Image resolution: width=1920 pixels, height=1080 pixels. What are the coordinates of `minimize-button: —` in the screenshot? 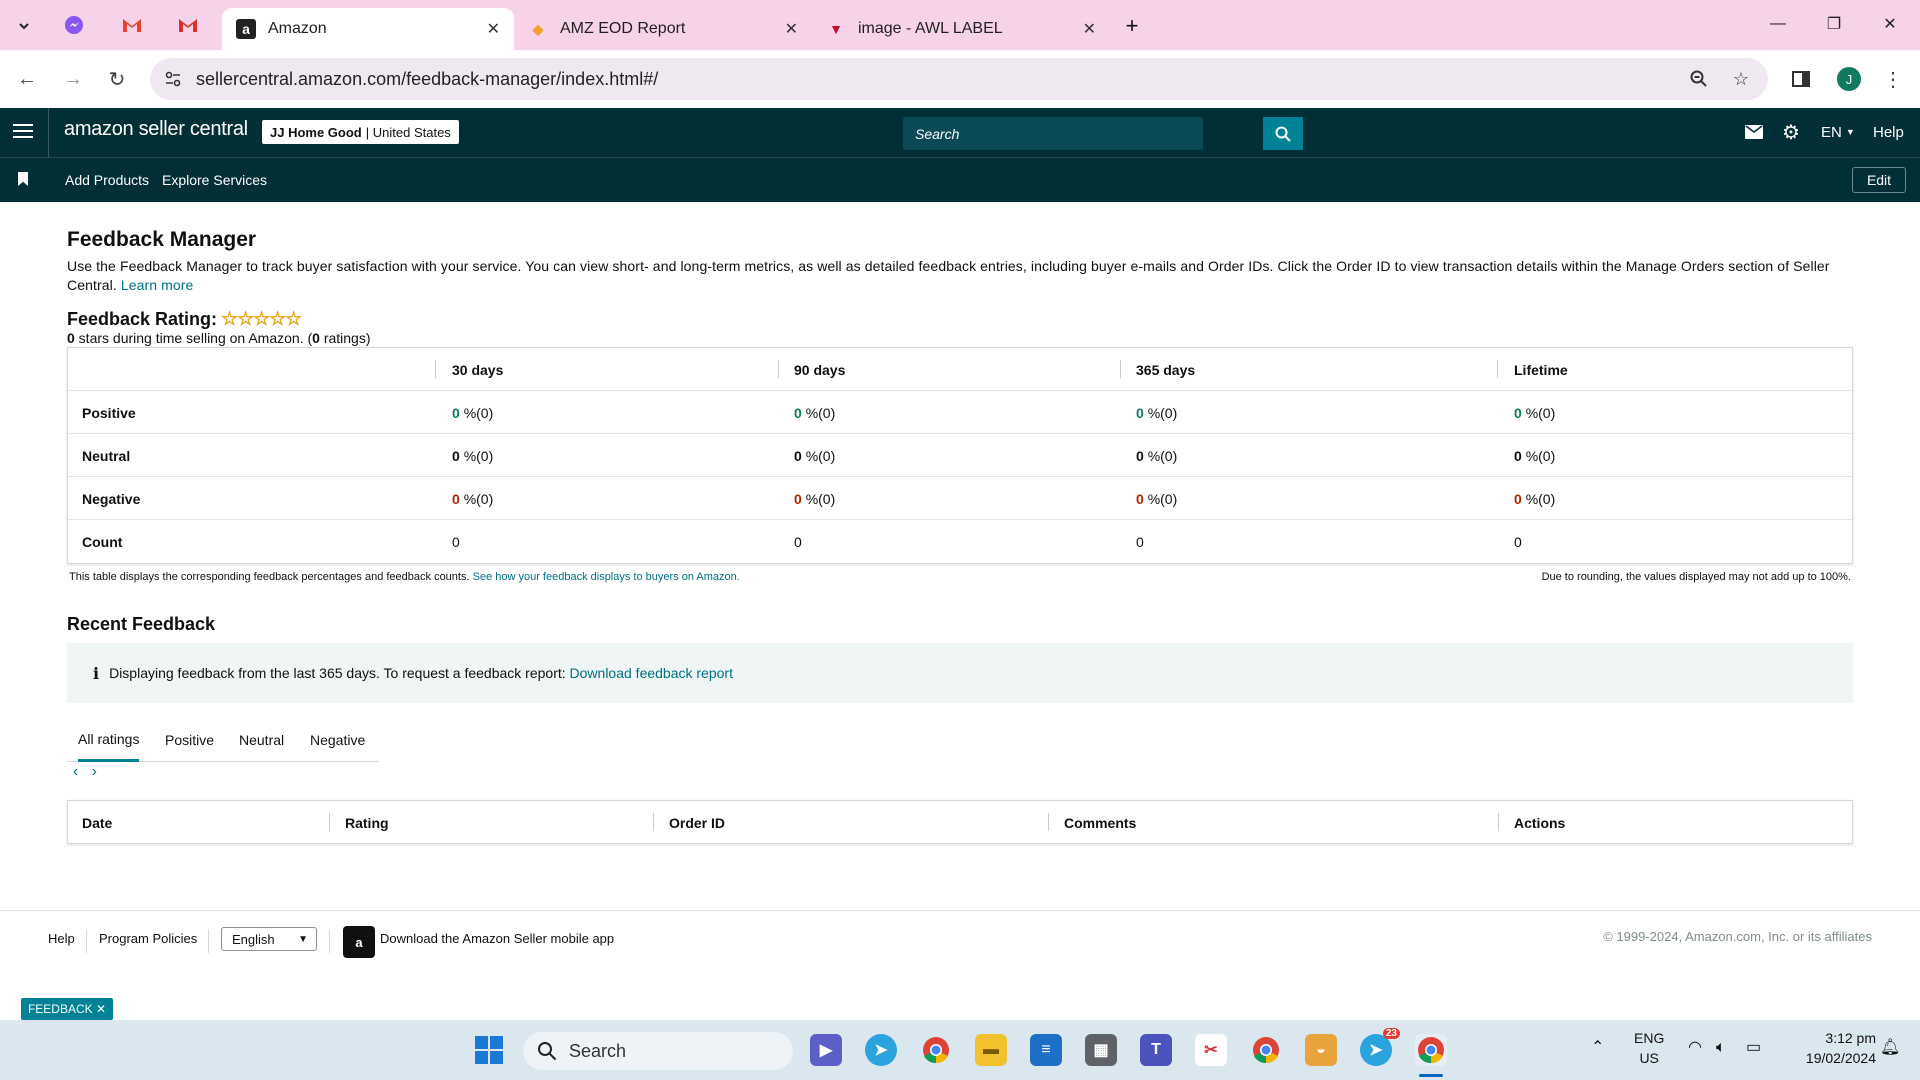 It's located at (1778, 24).